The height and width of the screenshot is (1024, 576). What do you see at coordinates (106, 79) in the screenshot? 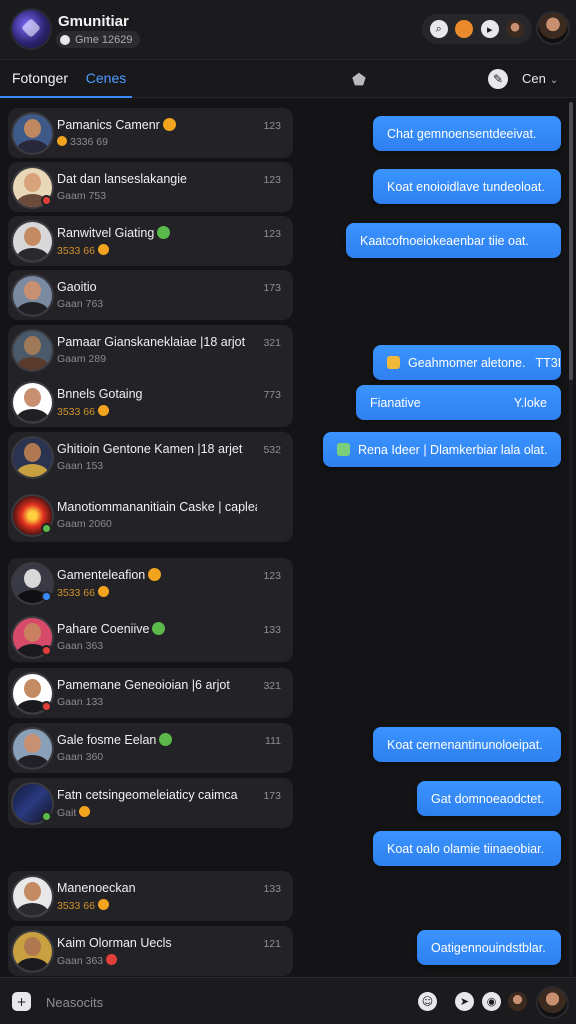
I see `tab-cenes: Cenes` at bounding box center [106, 79].